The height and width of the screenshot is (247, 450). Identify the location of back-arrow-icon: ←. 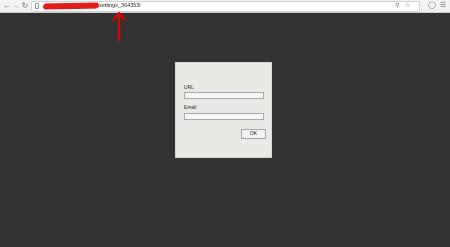
(7, 6).